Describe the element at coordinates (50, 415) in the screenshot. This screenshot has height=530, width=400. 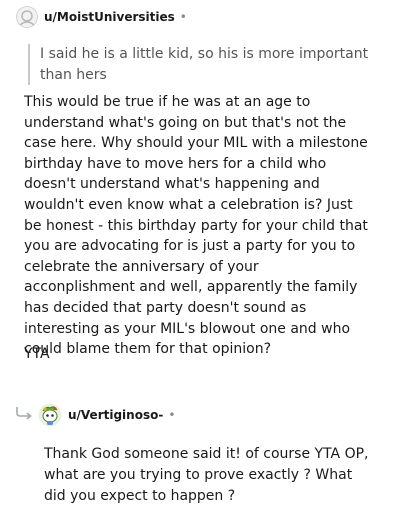
I see `snoo-avatar-icon` at that location.